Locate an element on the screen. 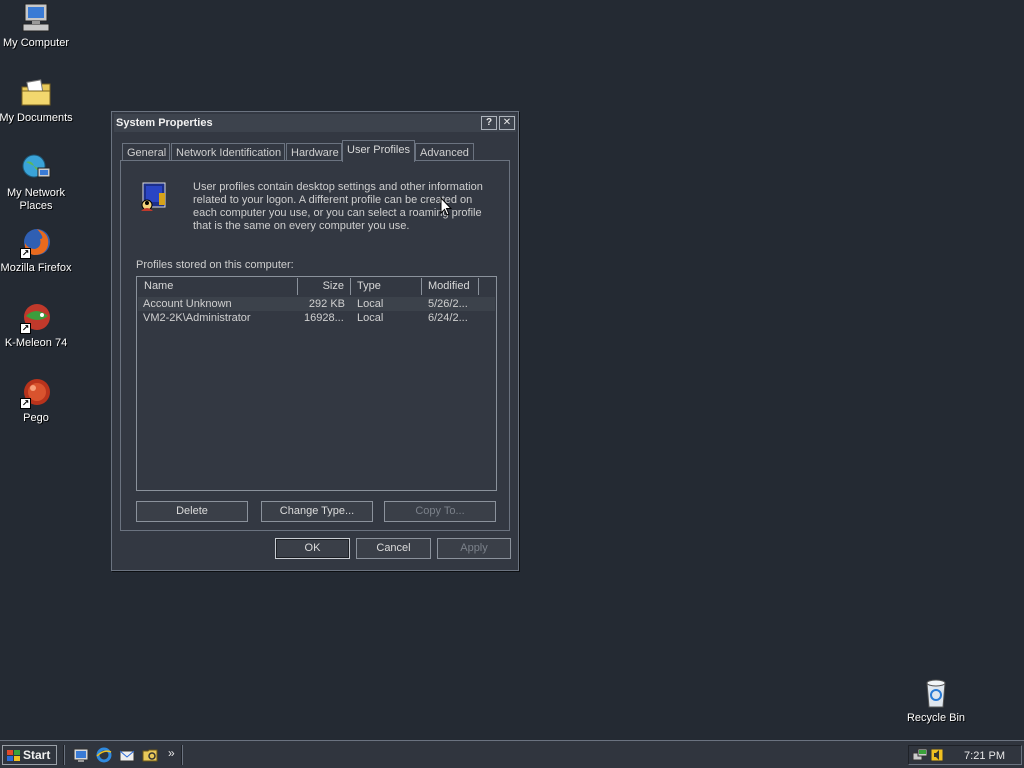 The width and height of the screenshot is (1024, 768). taskbar: Start » 7:21 PM is located at coordinates (512, 754).